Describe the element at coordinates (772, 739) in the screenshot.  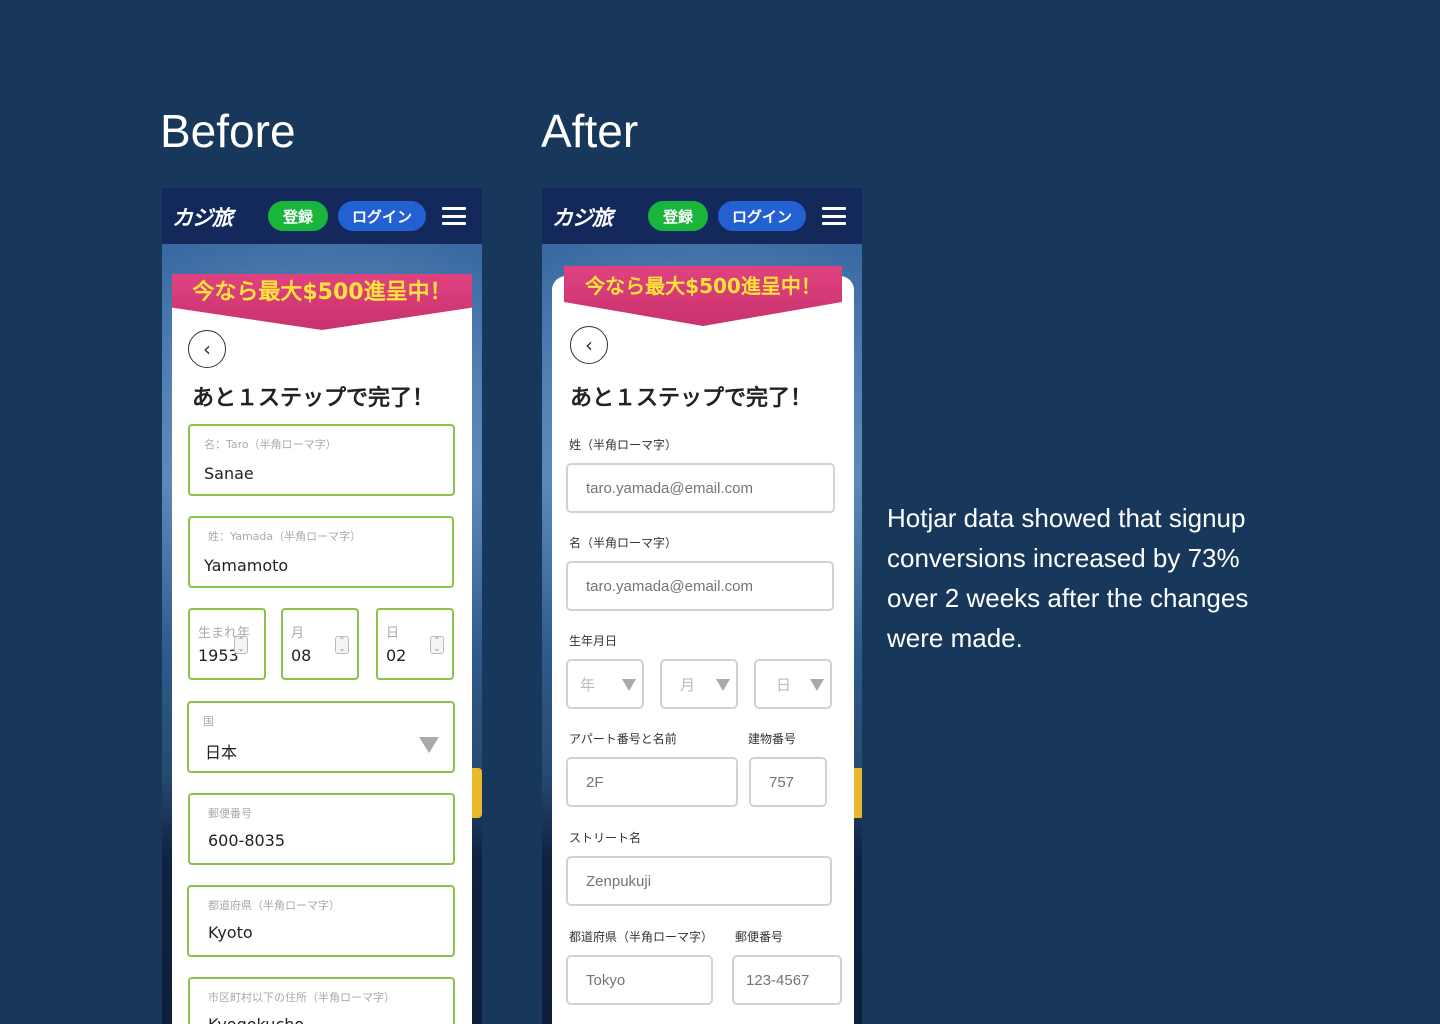
I see `building-label: 建物番号` at that location.